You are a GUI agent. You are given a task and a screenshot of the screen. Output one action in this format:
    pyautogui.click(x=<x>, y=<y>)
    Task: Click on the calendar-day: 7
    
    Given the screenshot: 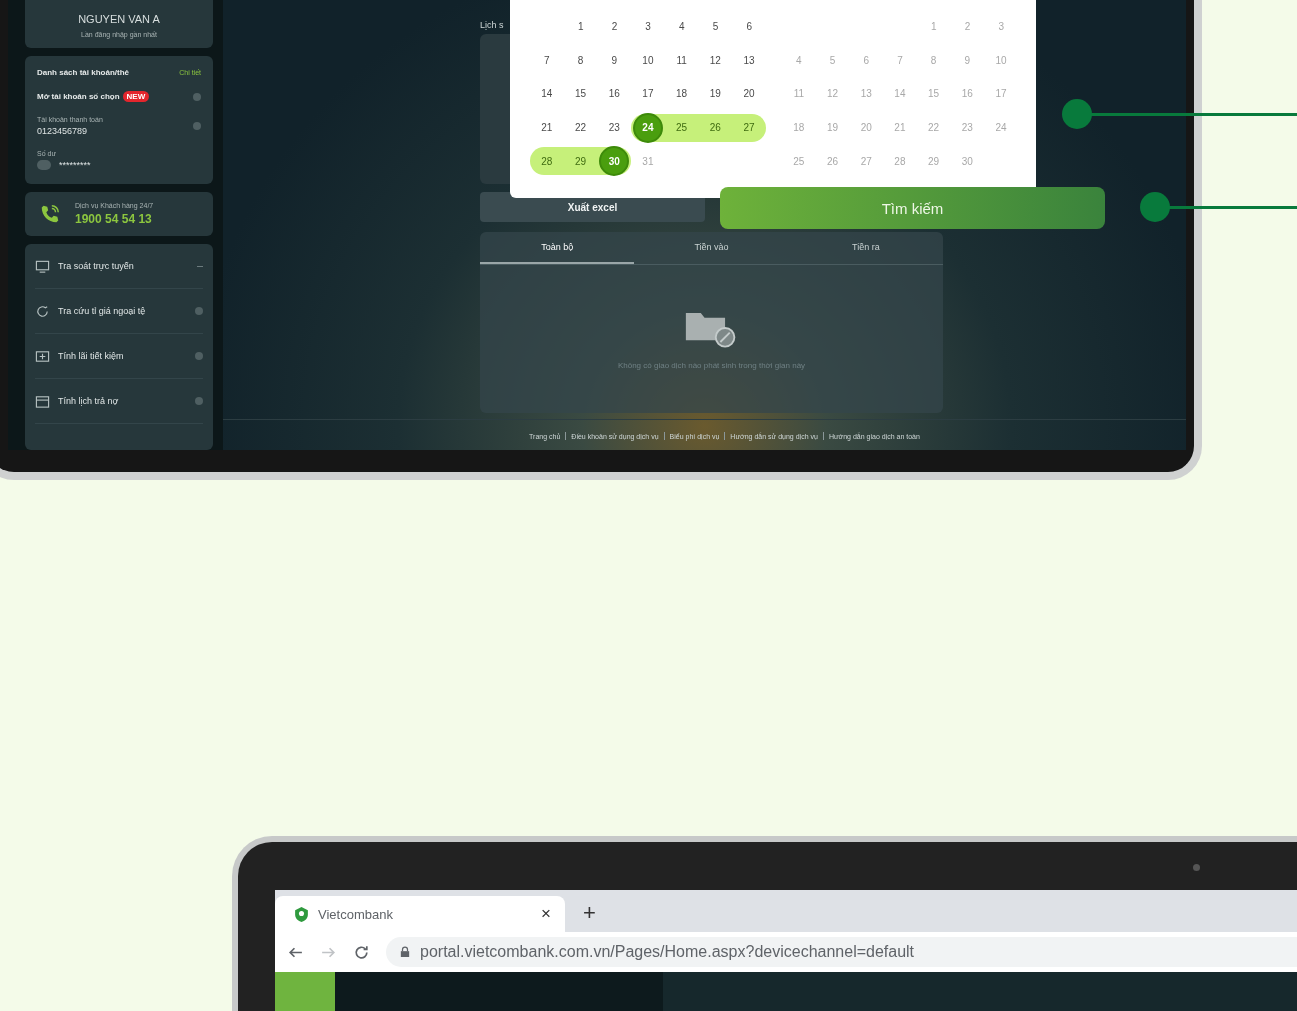 What is the action you would take?
    pyautogui.click(x=546, y=60)
    